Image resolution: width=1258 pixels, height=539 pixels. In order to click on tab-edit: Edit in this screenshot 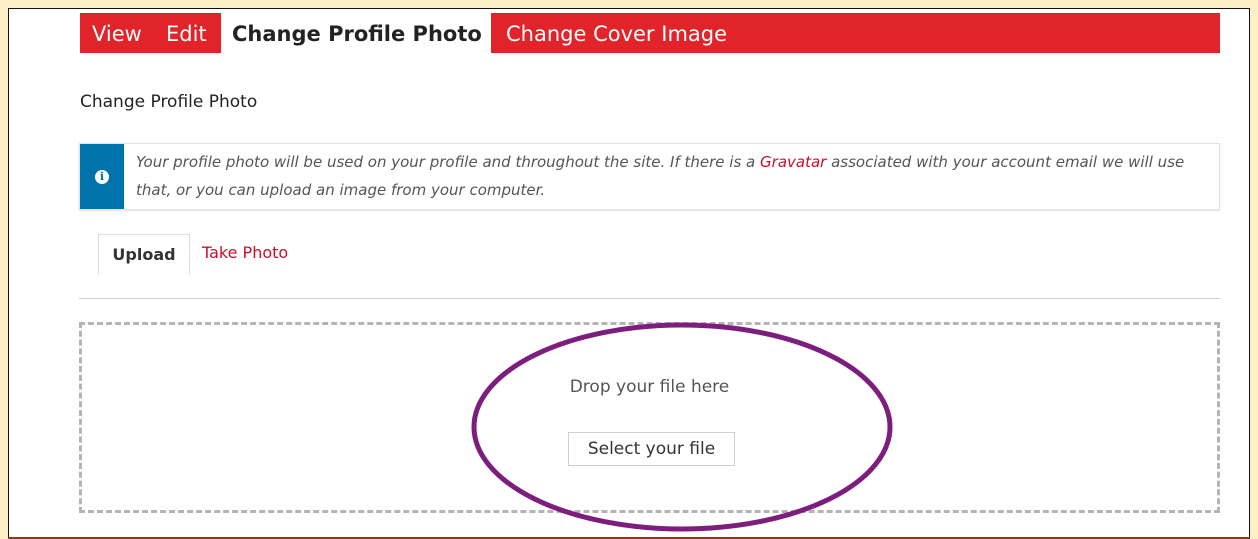, I will do `click(186, 33)`.